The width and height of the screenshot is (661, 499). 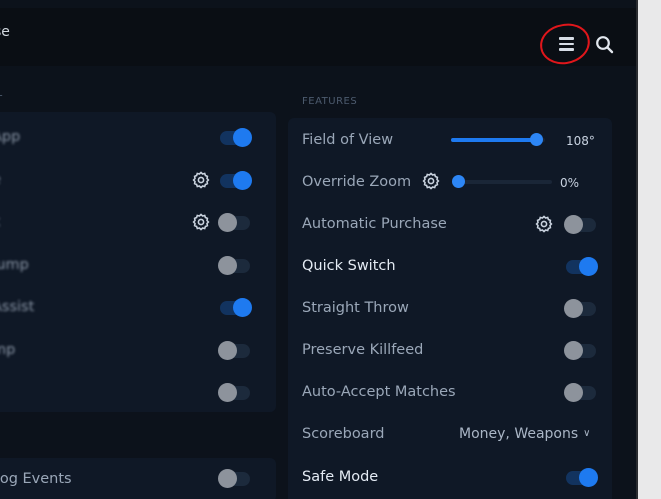 I want to click on field-of-view-value: 108°, so click(x=580, y=141).